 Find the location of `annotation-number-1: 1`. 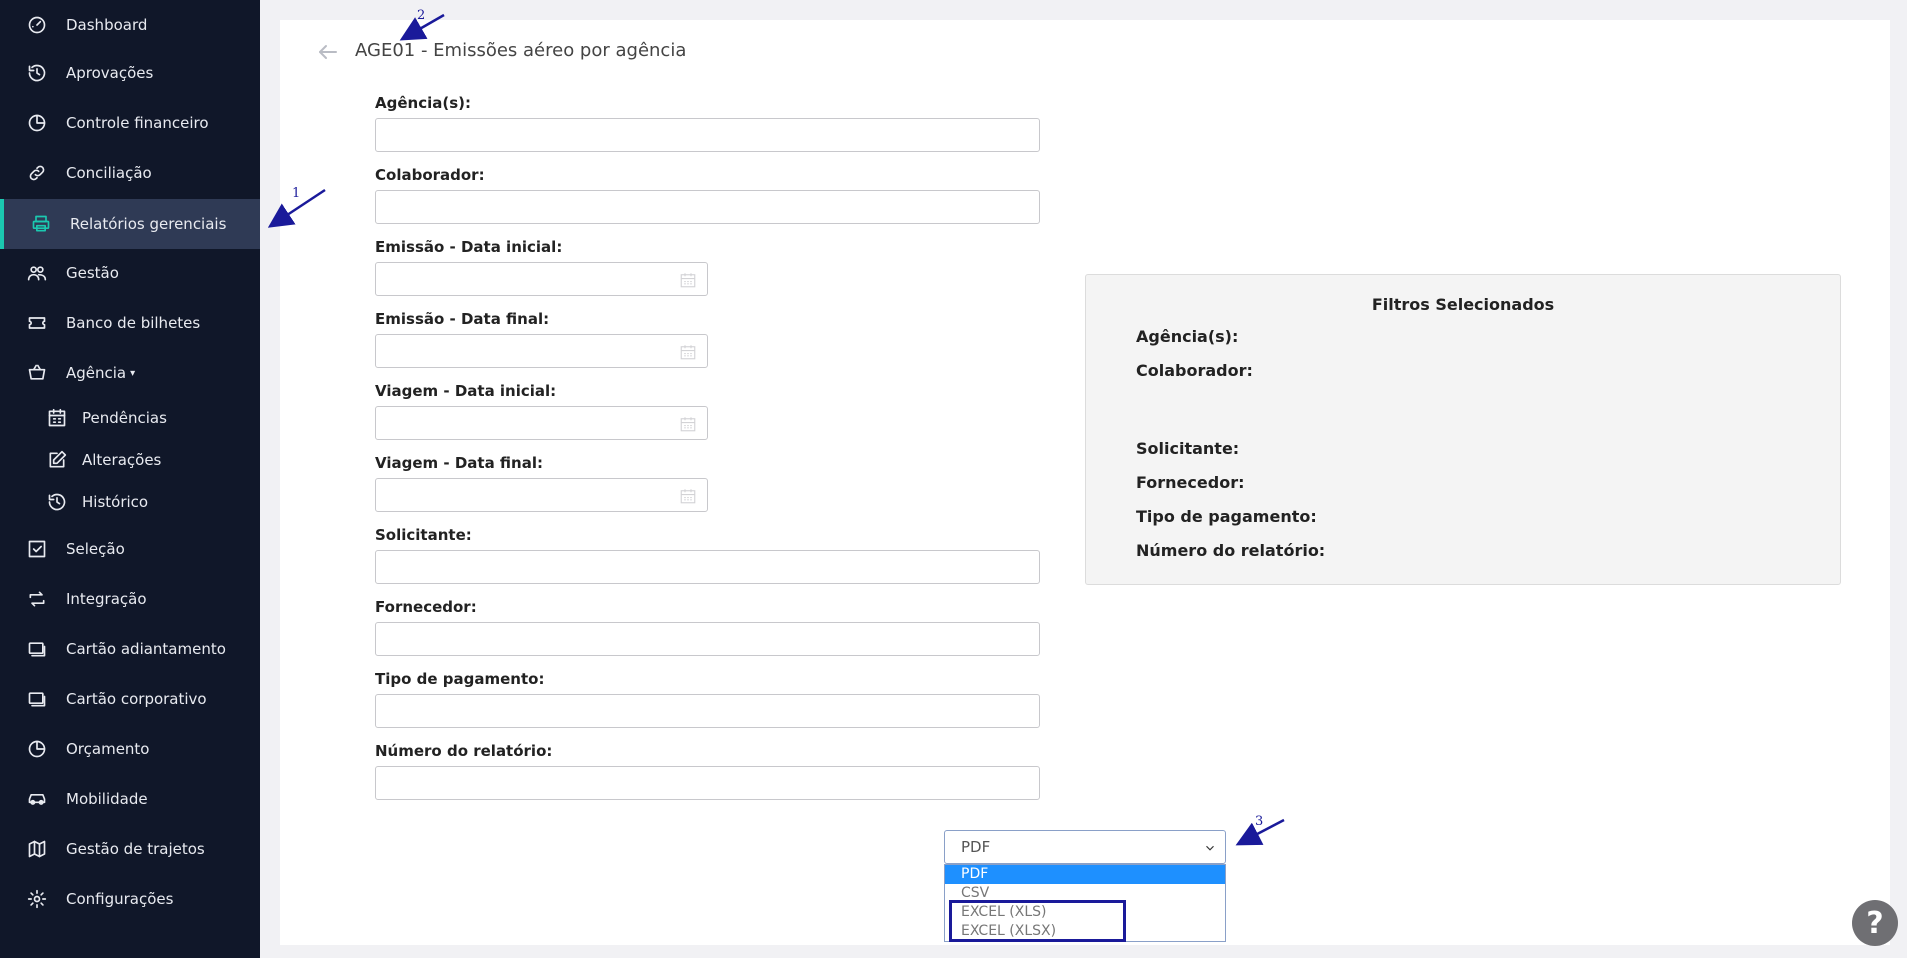

annotation-number-1: 1 is located at coordinates (296, 193).